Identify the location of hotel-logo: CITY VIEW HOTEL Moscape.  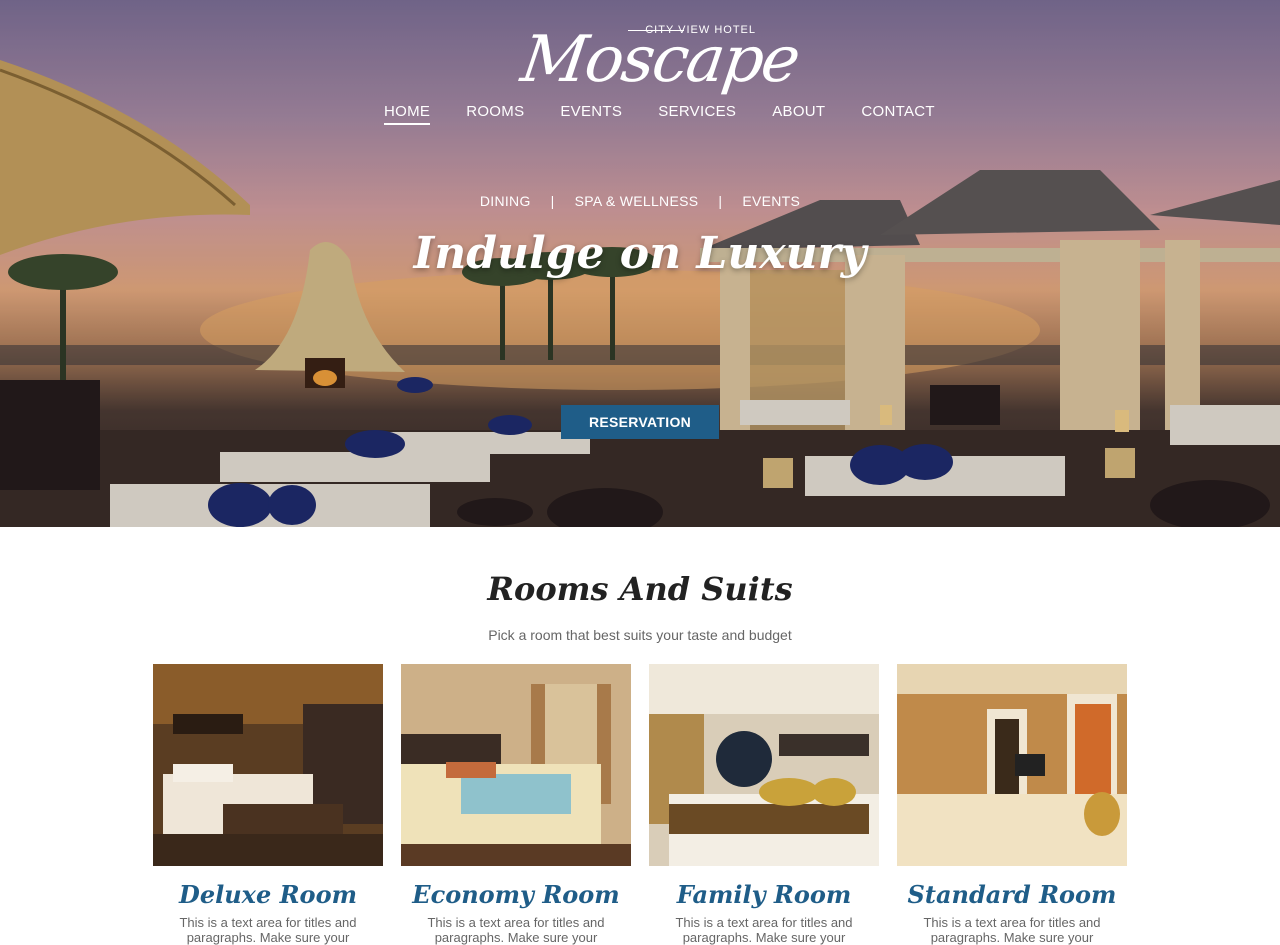
(656, 57).